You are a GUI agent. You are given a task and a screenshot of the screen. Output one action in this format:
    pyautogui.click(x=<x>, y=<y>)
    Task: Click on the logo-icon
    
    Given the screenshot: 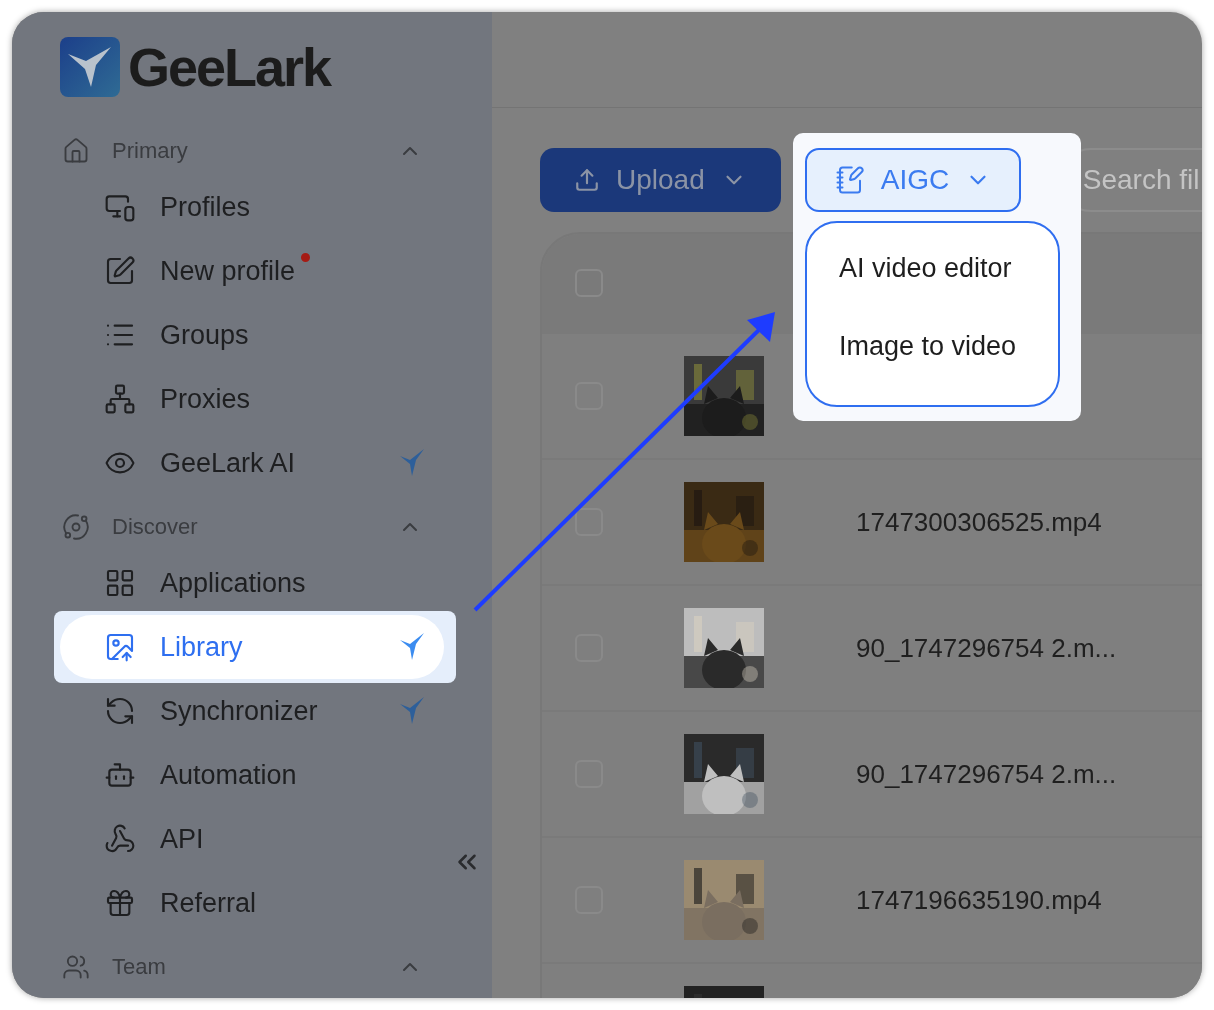 What is the action you would take?
    pyautogui.click(x=90, y=67)
    